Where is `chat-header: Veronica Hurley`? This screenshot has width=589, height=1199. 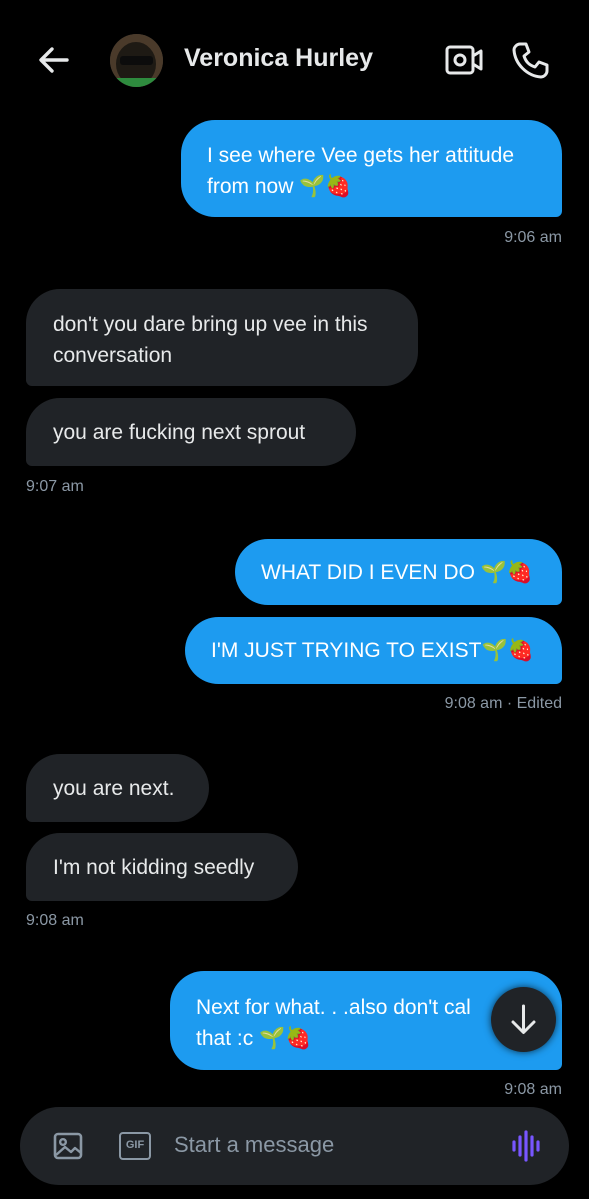
chat-header: Veronica Hurley is located at coordinates (294, 60).